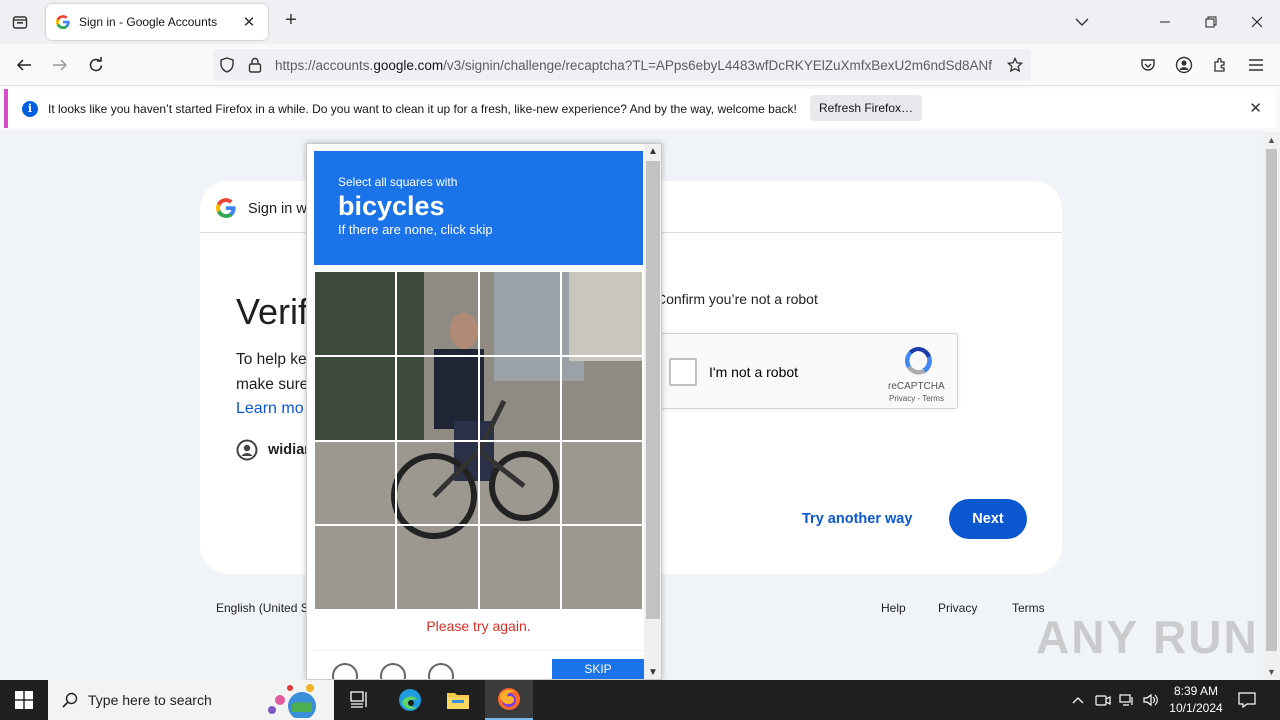 This screenshot has height=720, width=1280. What do you see at coordinates (652, 152) in the screenshot?
I see `captcha-scroll-up-icon: ▲` at bounding box center [652, 152].